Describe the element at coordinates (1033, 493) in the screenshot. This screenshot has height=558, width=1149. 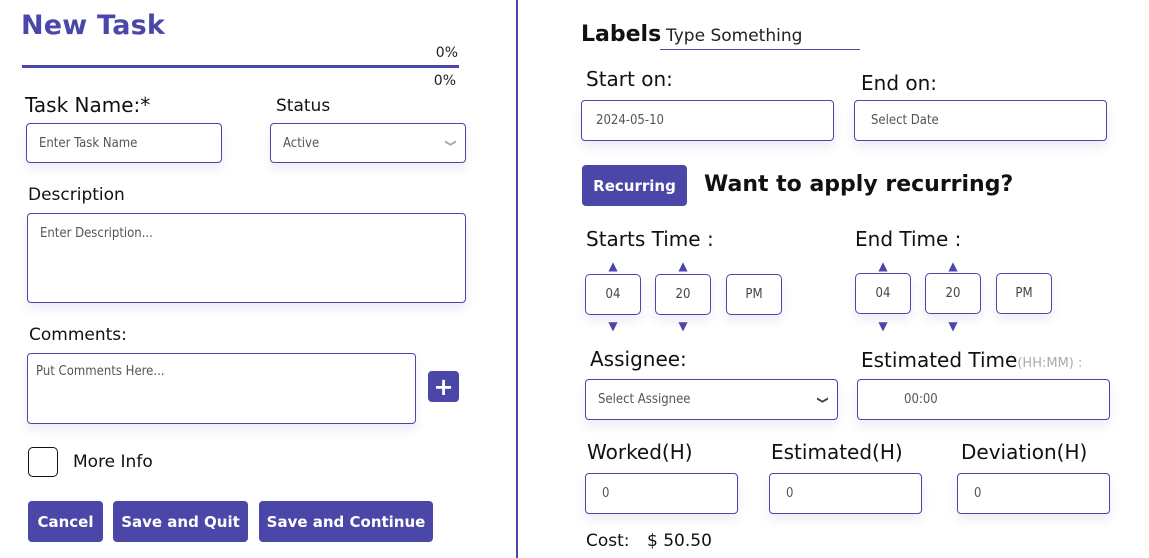
I see `deviation-hours-input: 0` at that location.